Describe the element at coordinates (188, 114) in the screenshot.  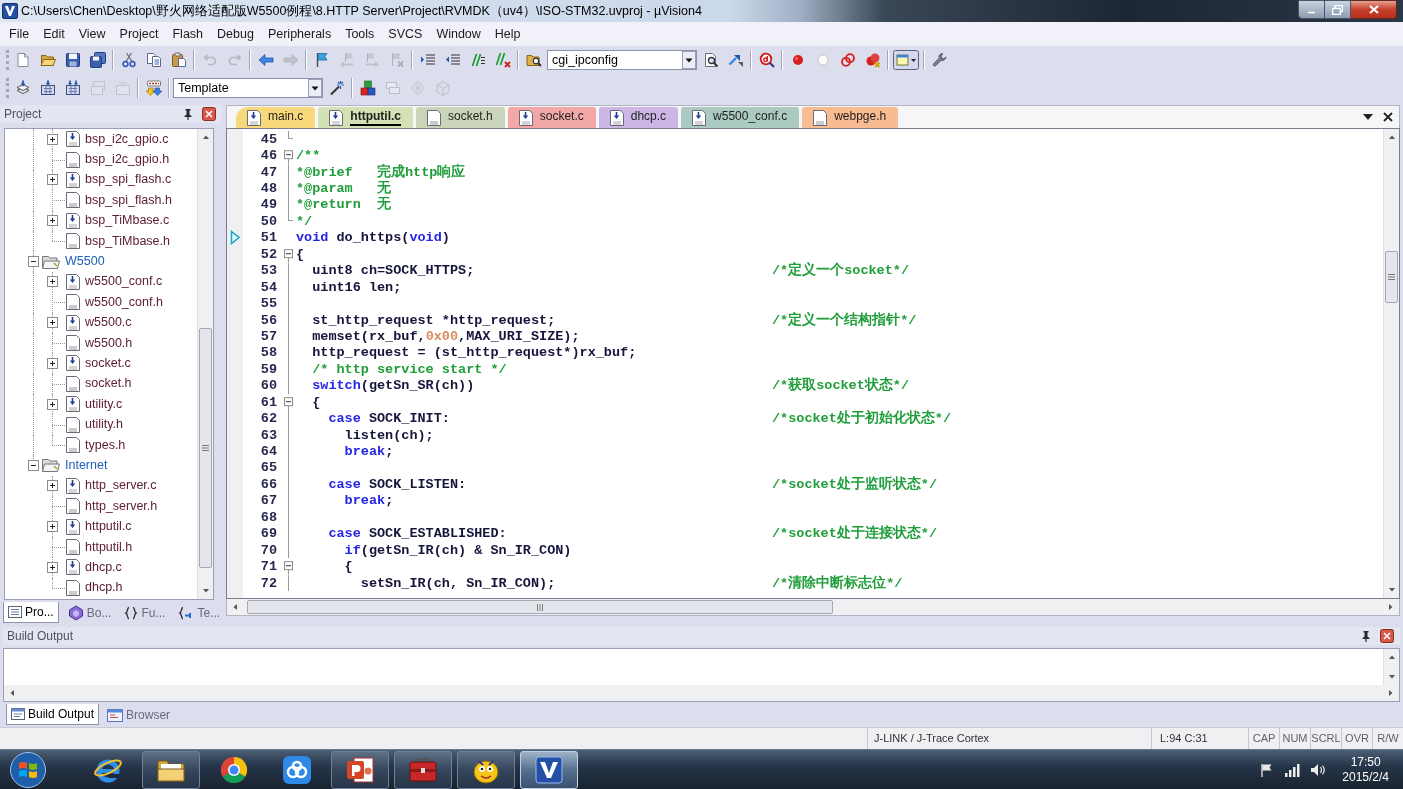
I see `pin-icon` at that location.